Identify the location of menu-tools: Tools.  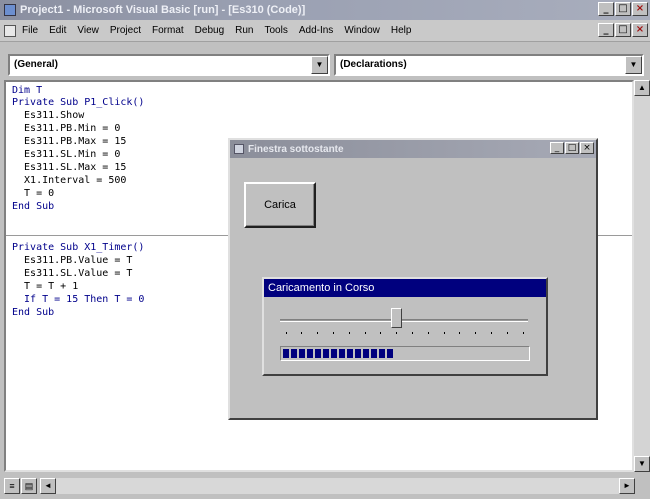
(275, 30).